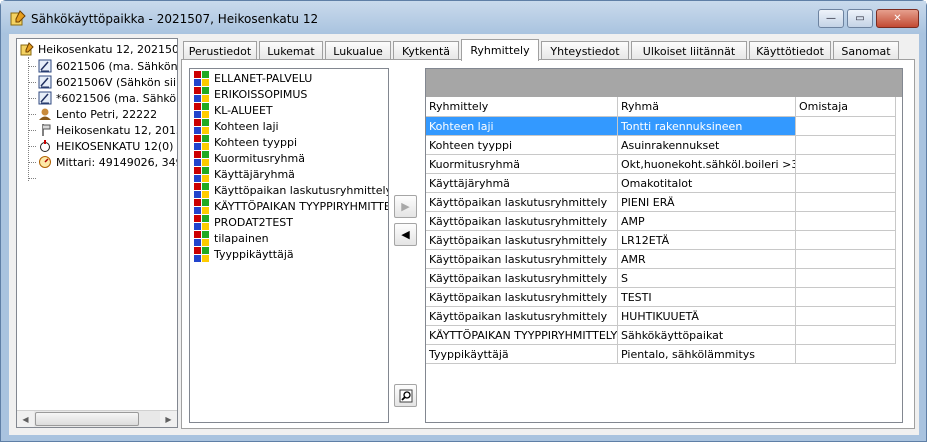 Image resolution: width=927 pixels, height=442 pixels. Describe the element at coordinates (18, 18) in the screenshot. I see `app-icon` at that location.